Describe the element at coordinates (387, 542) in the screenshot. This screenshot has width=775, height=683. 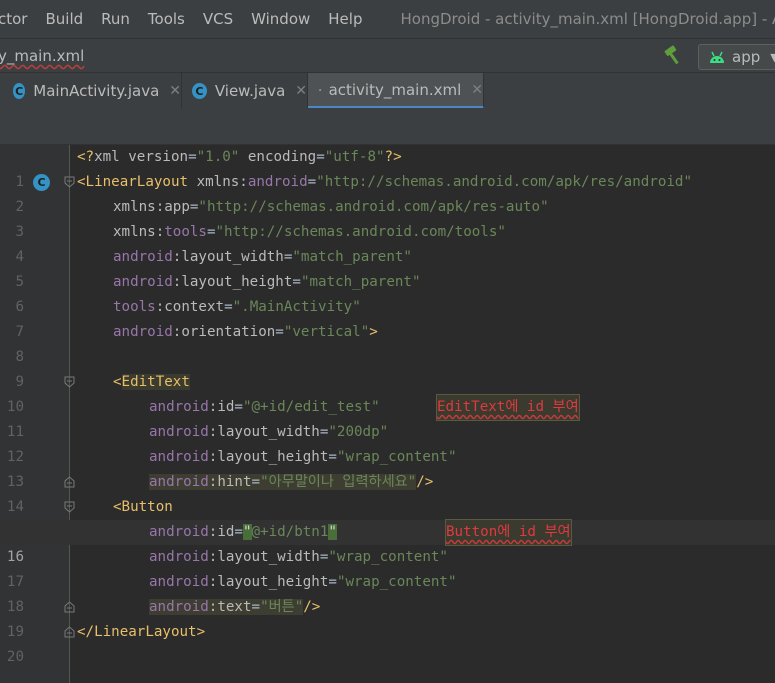
I see `code-line-16-current: 16 android:id="@+id/btn1" Button에 id 부여` at that location.